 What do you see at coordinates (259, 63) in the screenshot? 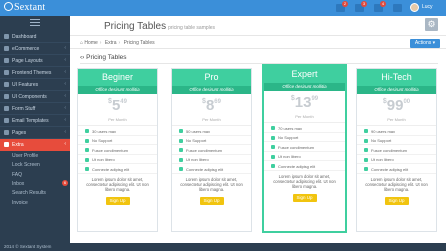
I see `section-divider` at bounding box center [259, 63].